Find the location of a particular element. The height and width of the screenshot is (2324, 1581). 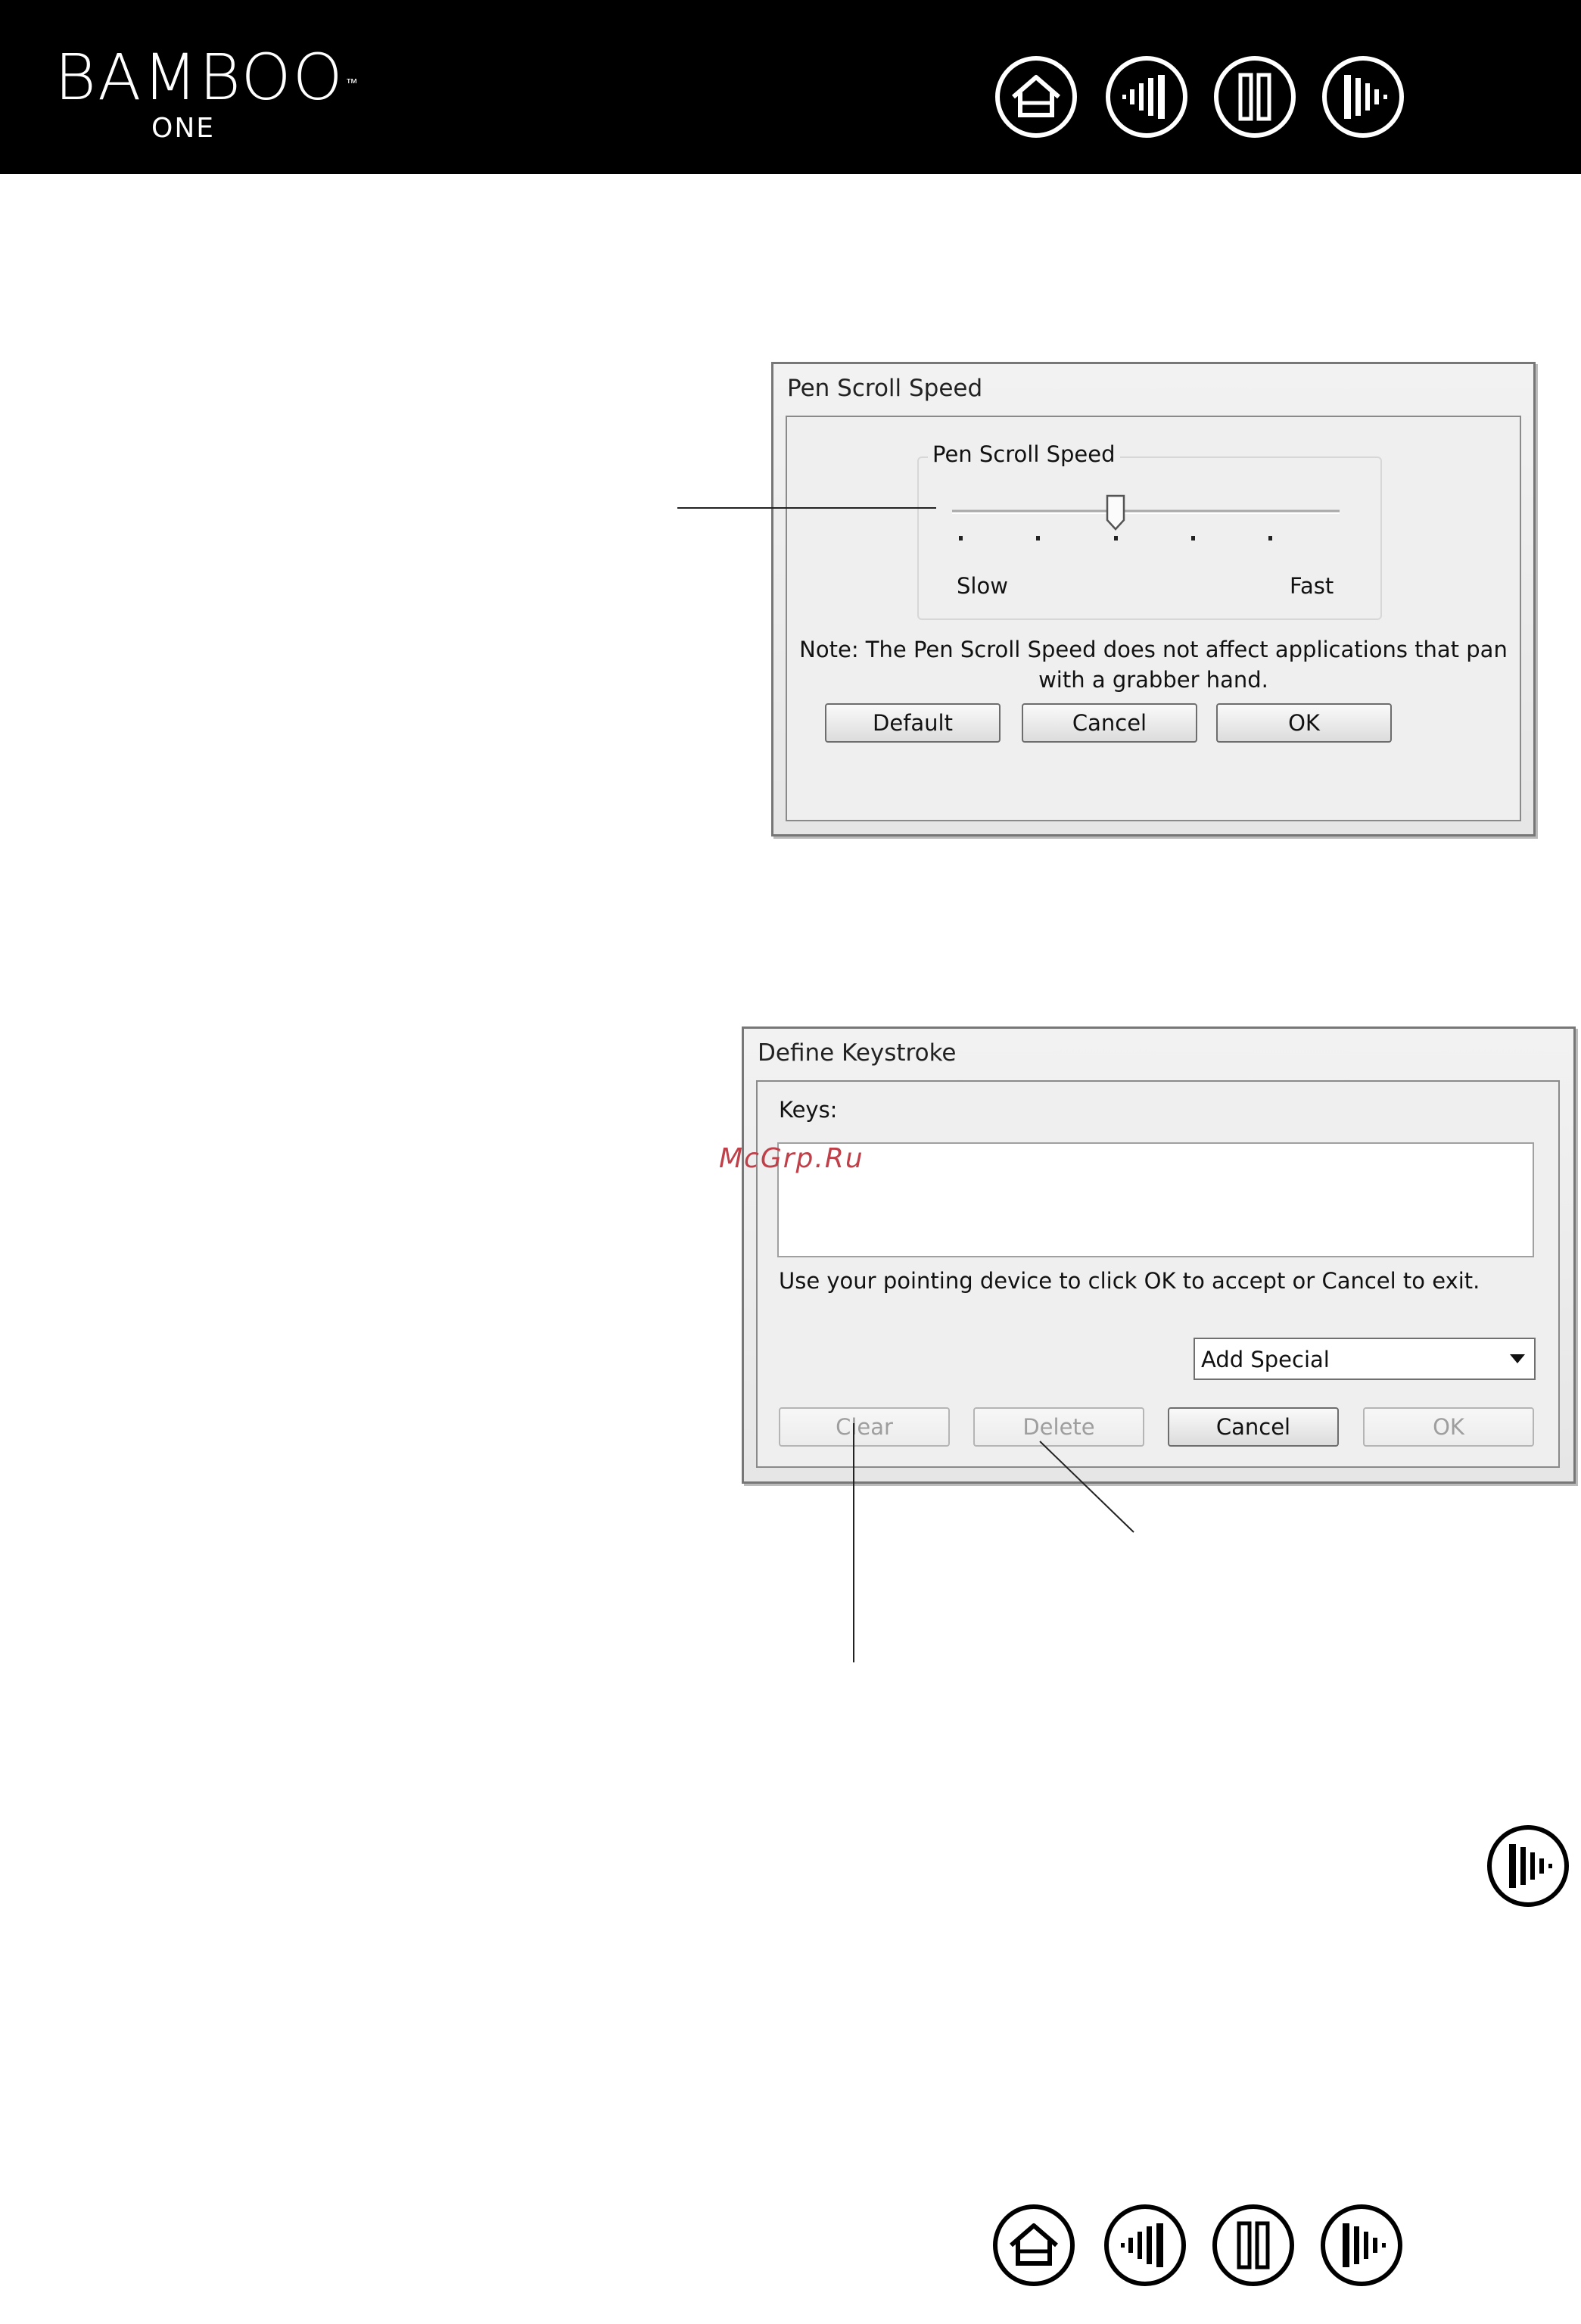

slider-callout-line is located at coordinates (806, 508).